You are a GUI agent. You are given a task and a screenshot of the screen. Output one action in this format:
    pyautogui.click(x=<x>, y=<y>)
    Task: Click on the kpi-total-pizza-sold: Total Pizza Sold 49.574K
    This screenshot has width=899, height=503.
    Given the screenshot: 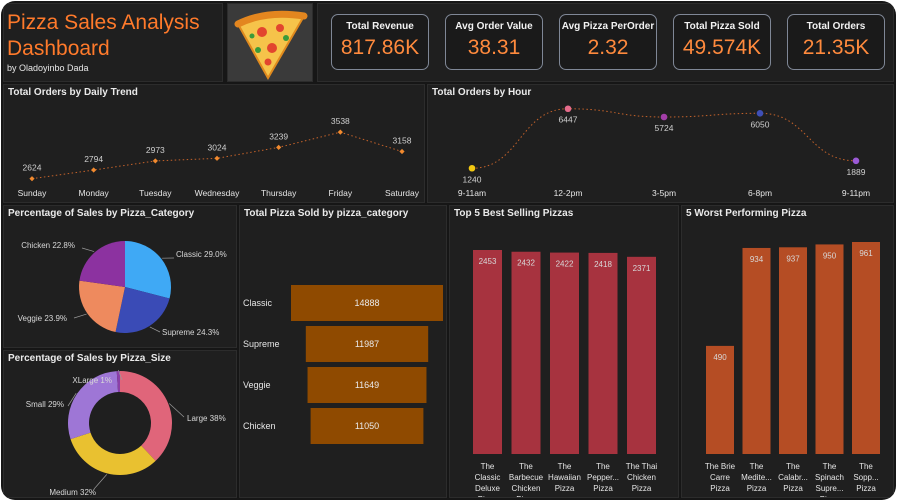 What is the action you would take?
    pyautogui.click(x=722, y=42)
    